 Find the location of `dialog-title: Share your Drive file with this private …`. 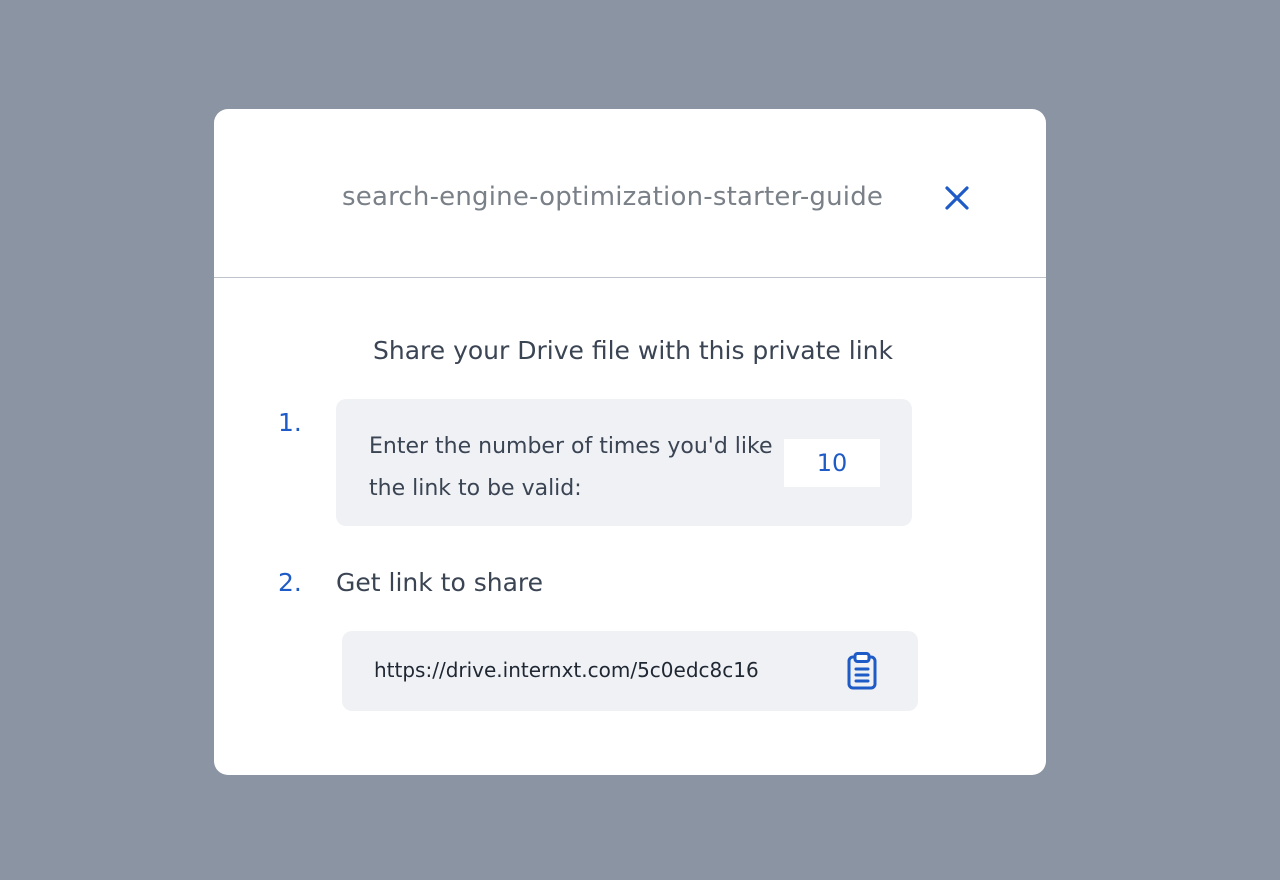

dialog-title: Share your Drive file with this private … is located at coordinates (633, 350).